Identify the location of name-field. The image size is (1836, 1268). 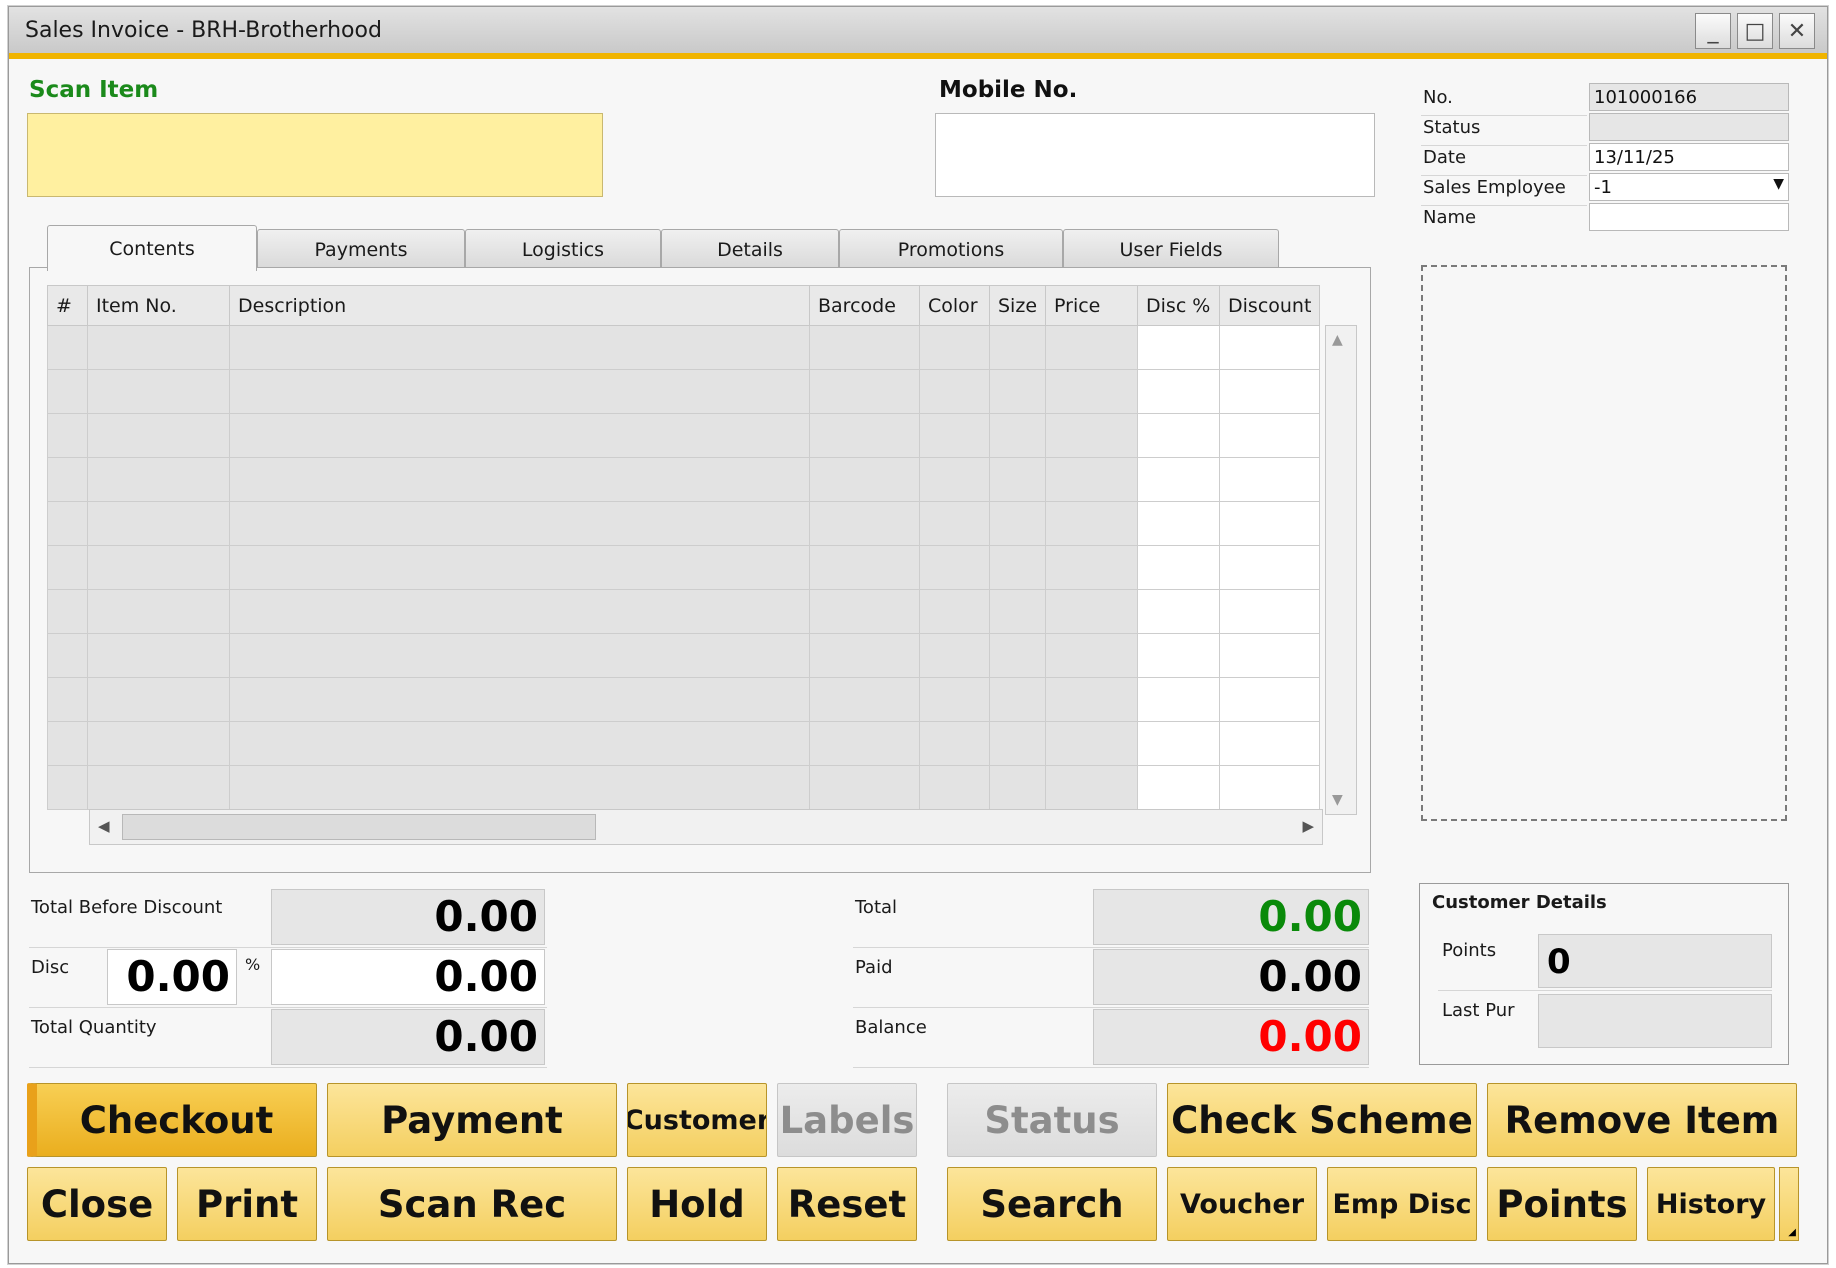
(1689, 217).